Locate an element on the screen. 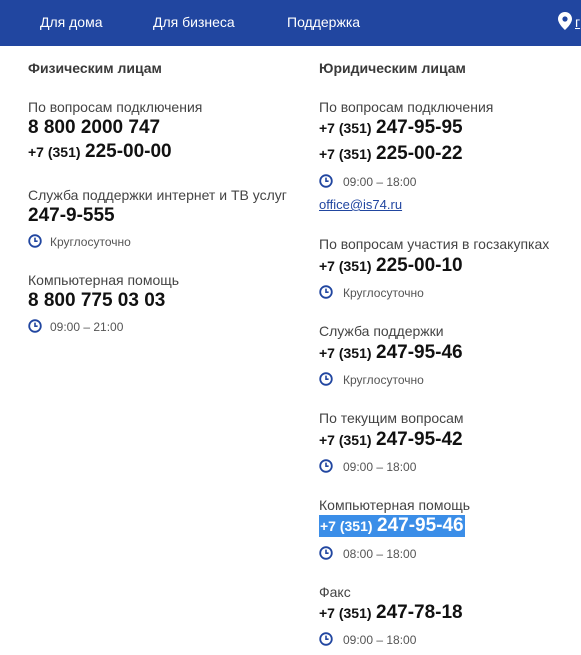 This screenshot has height=655, width=581. business-fax-phone: +7 (351) 247-78-18 is located at coordinates (391, 613).